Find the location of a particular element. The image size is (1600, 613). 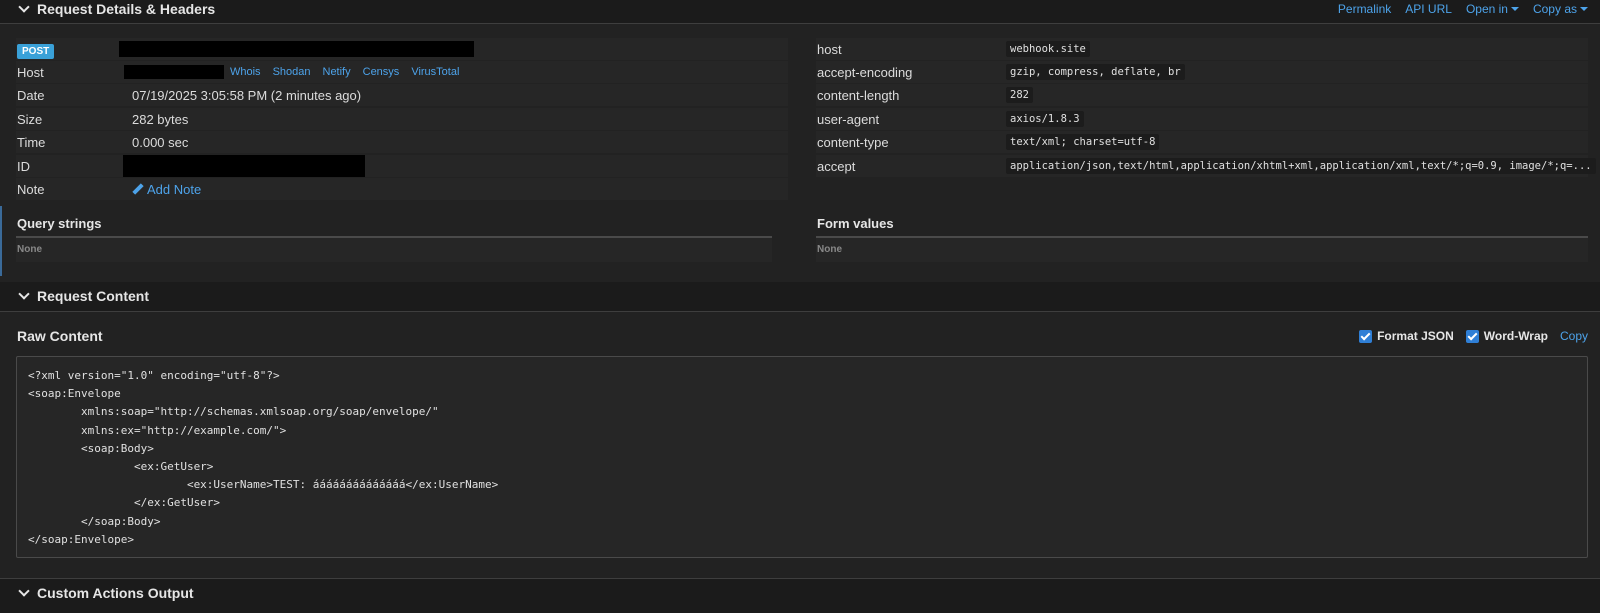

date-label: Date is located at coordinates (31, 95).